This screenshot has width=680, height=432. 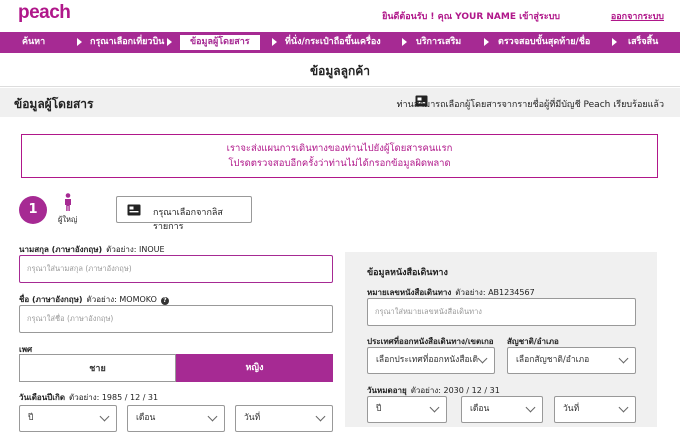 What do you see at coordinates (427, 360) in the screenshot?
I see `issuing-country-value: เลือกประเทศที่ออกหนังสือเดิ` at bounding box center [427, 360].